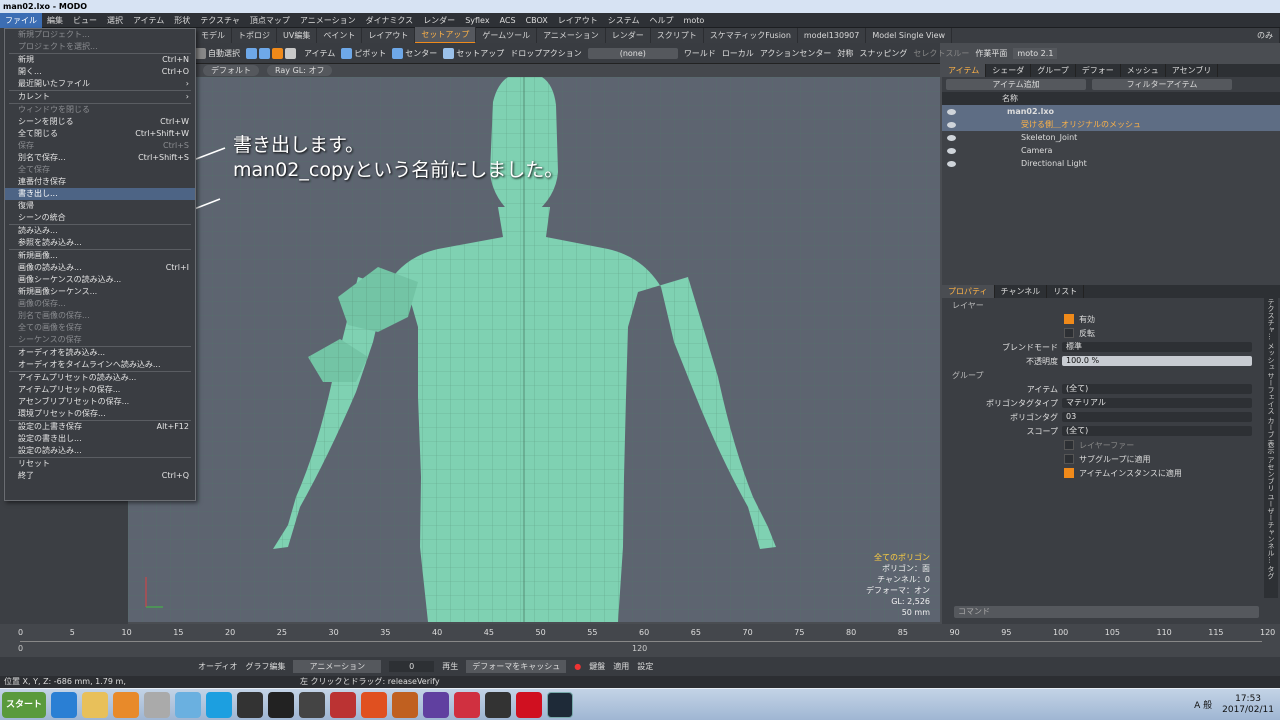 This screenshot has width=1280, height=720. Describe the element at coordinates (1103, 319) in the screenshot. I see `enable-checkbox: 有効` at that location.